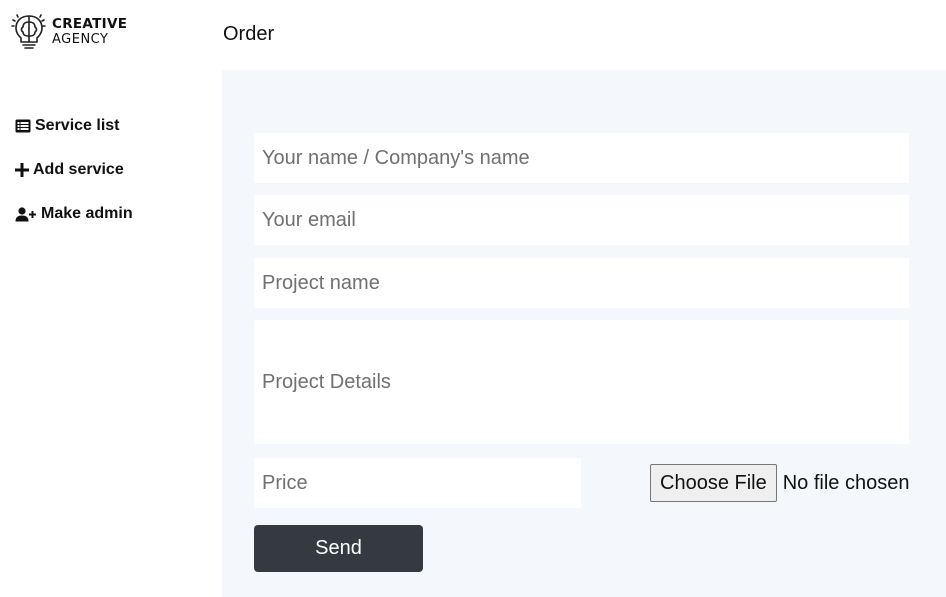 This screenshot has width=946, height=597. Describe the element at coordinates (338, 548) in the screenshot. I see `send-button: Send` at that location.